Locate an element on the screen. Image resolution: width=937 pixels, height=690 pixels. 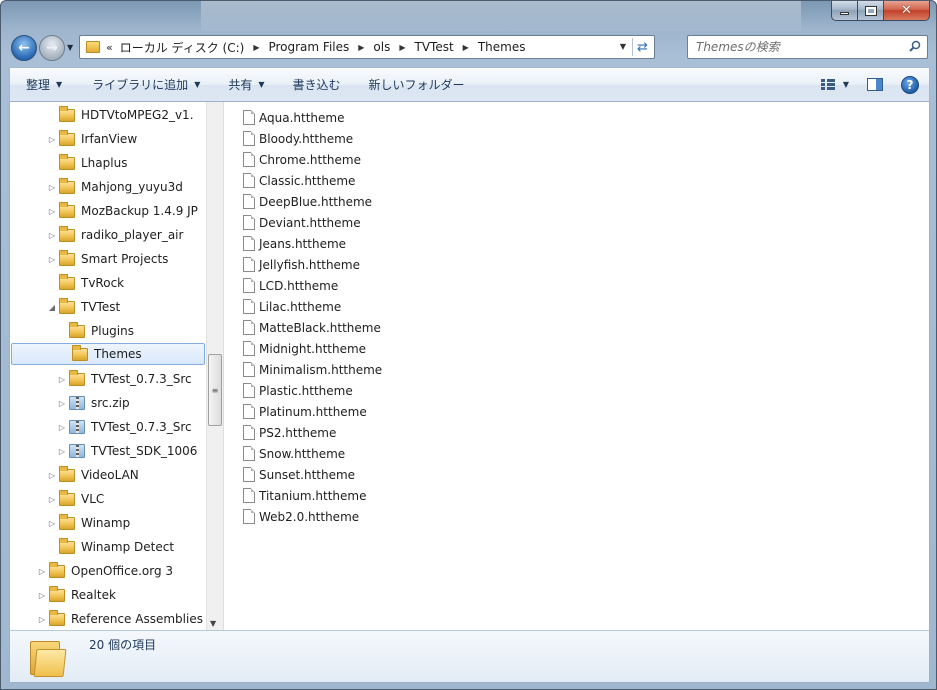
share-menu: 共有 ▼ is located at coordinates (246, 84).